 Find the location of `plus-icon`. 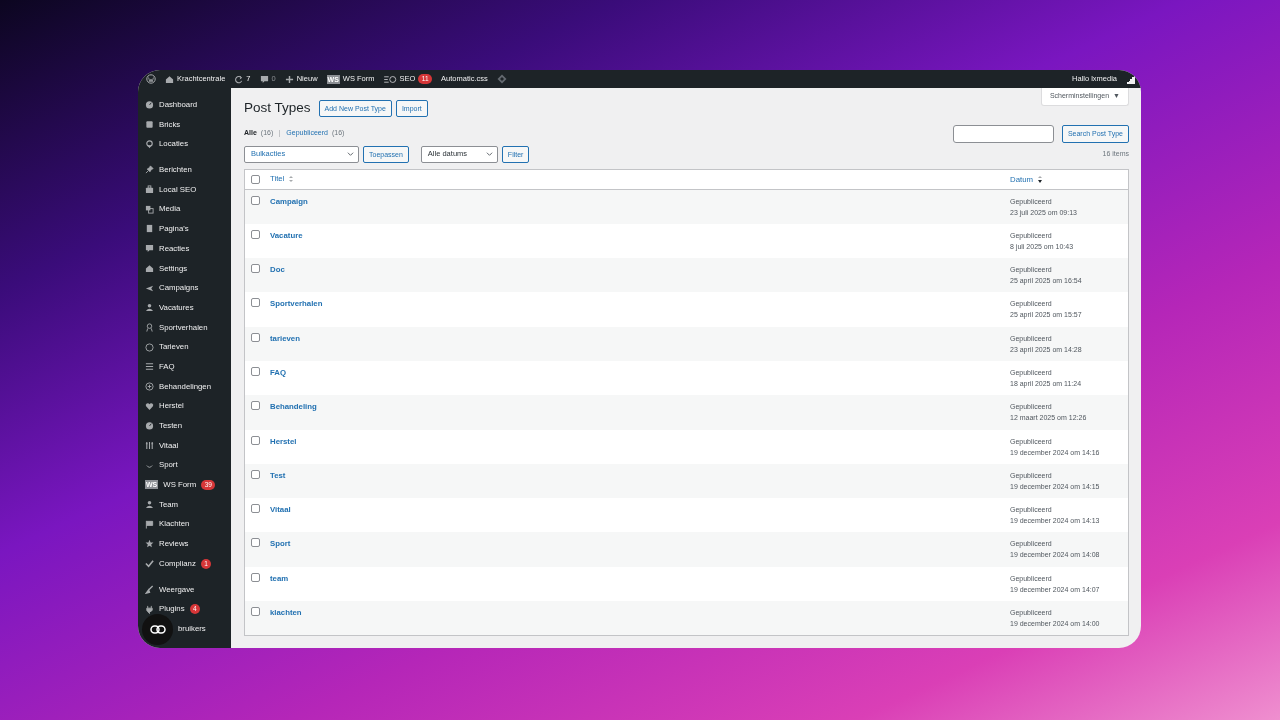

plus-icon is located at coordinates (289, 79).